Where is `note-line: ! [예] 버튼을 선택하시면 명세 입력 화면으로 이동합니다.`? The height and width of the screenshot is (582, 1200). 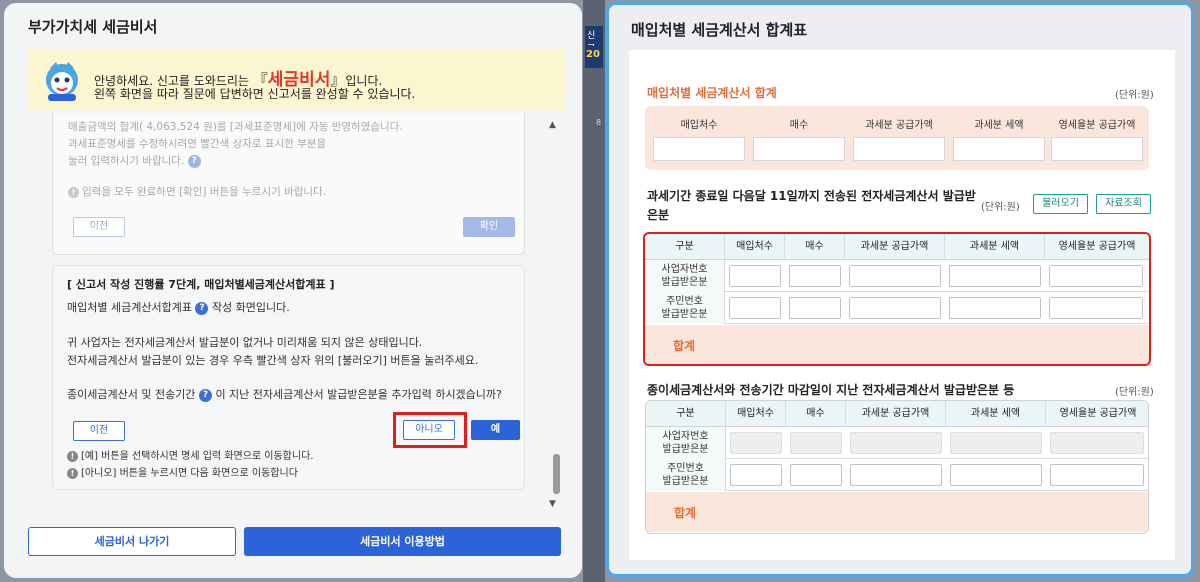
note-line: ! [예] 버튼을 선택하시면 명세 입력 화면으로 이동합니다. is located at coordinates (190, 454).